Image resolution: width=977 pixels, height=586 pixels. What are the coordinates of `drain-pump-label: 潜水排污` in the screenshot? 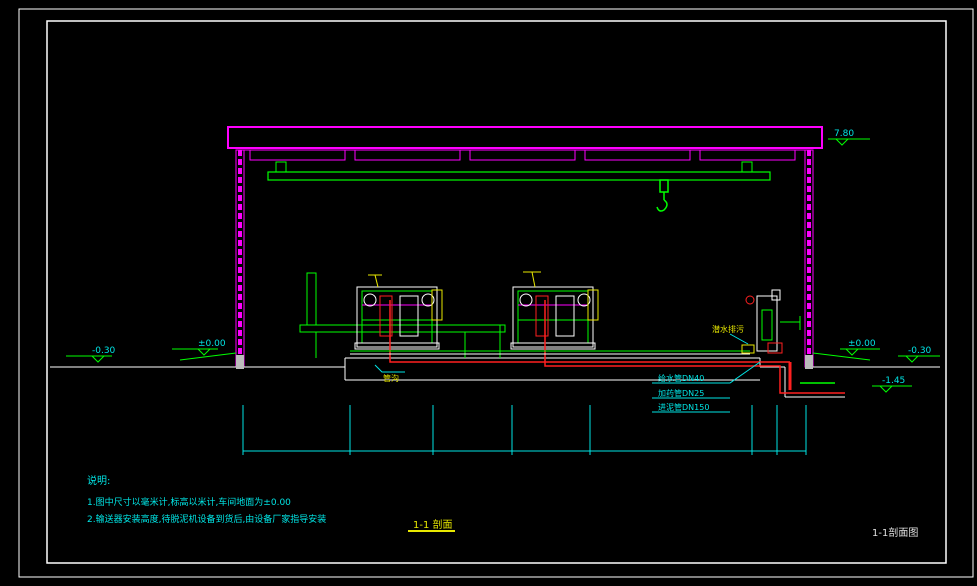 It's located at (728, 329).